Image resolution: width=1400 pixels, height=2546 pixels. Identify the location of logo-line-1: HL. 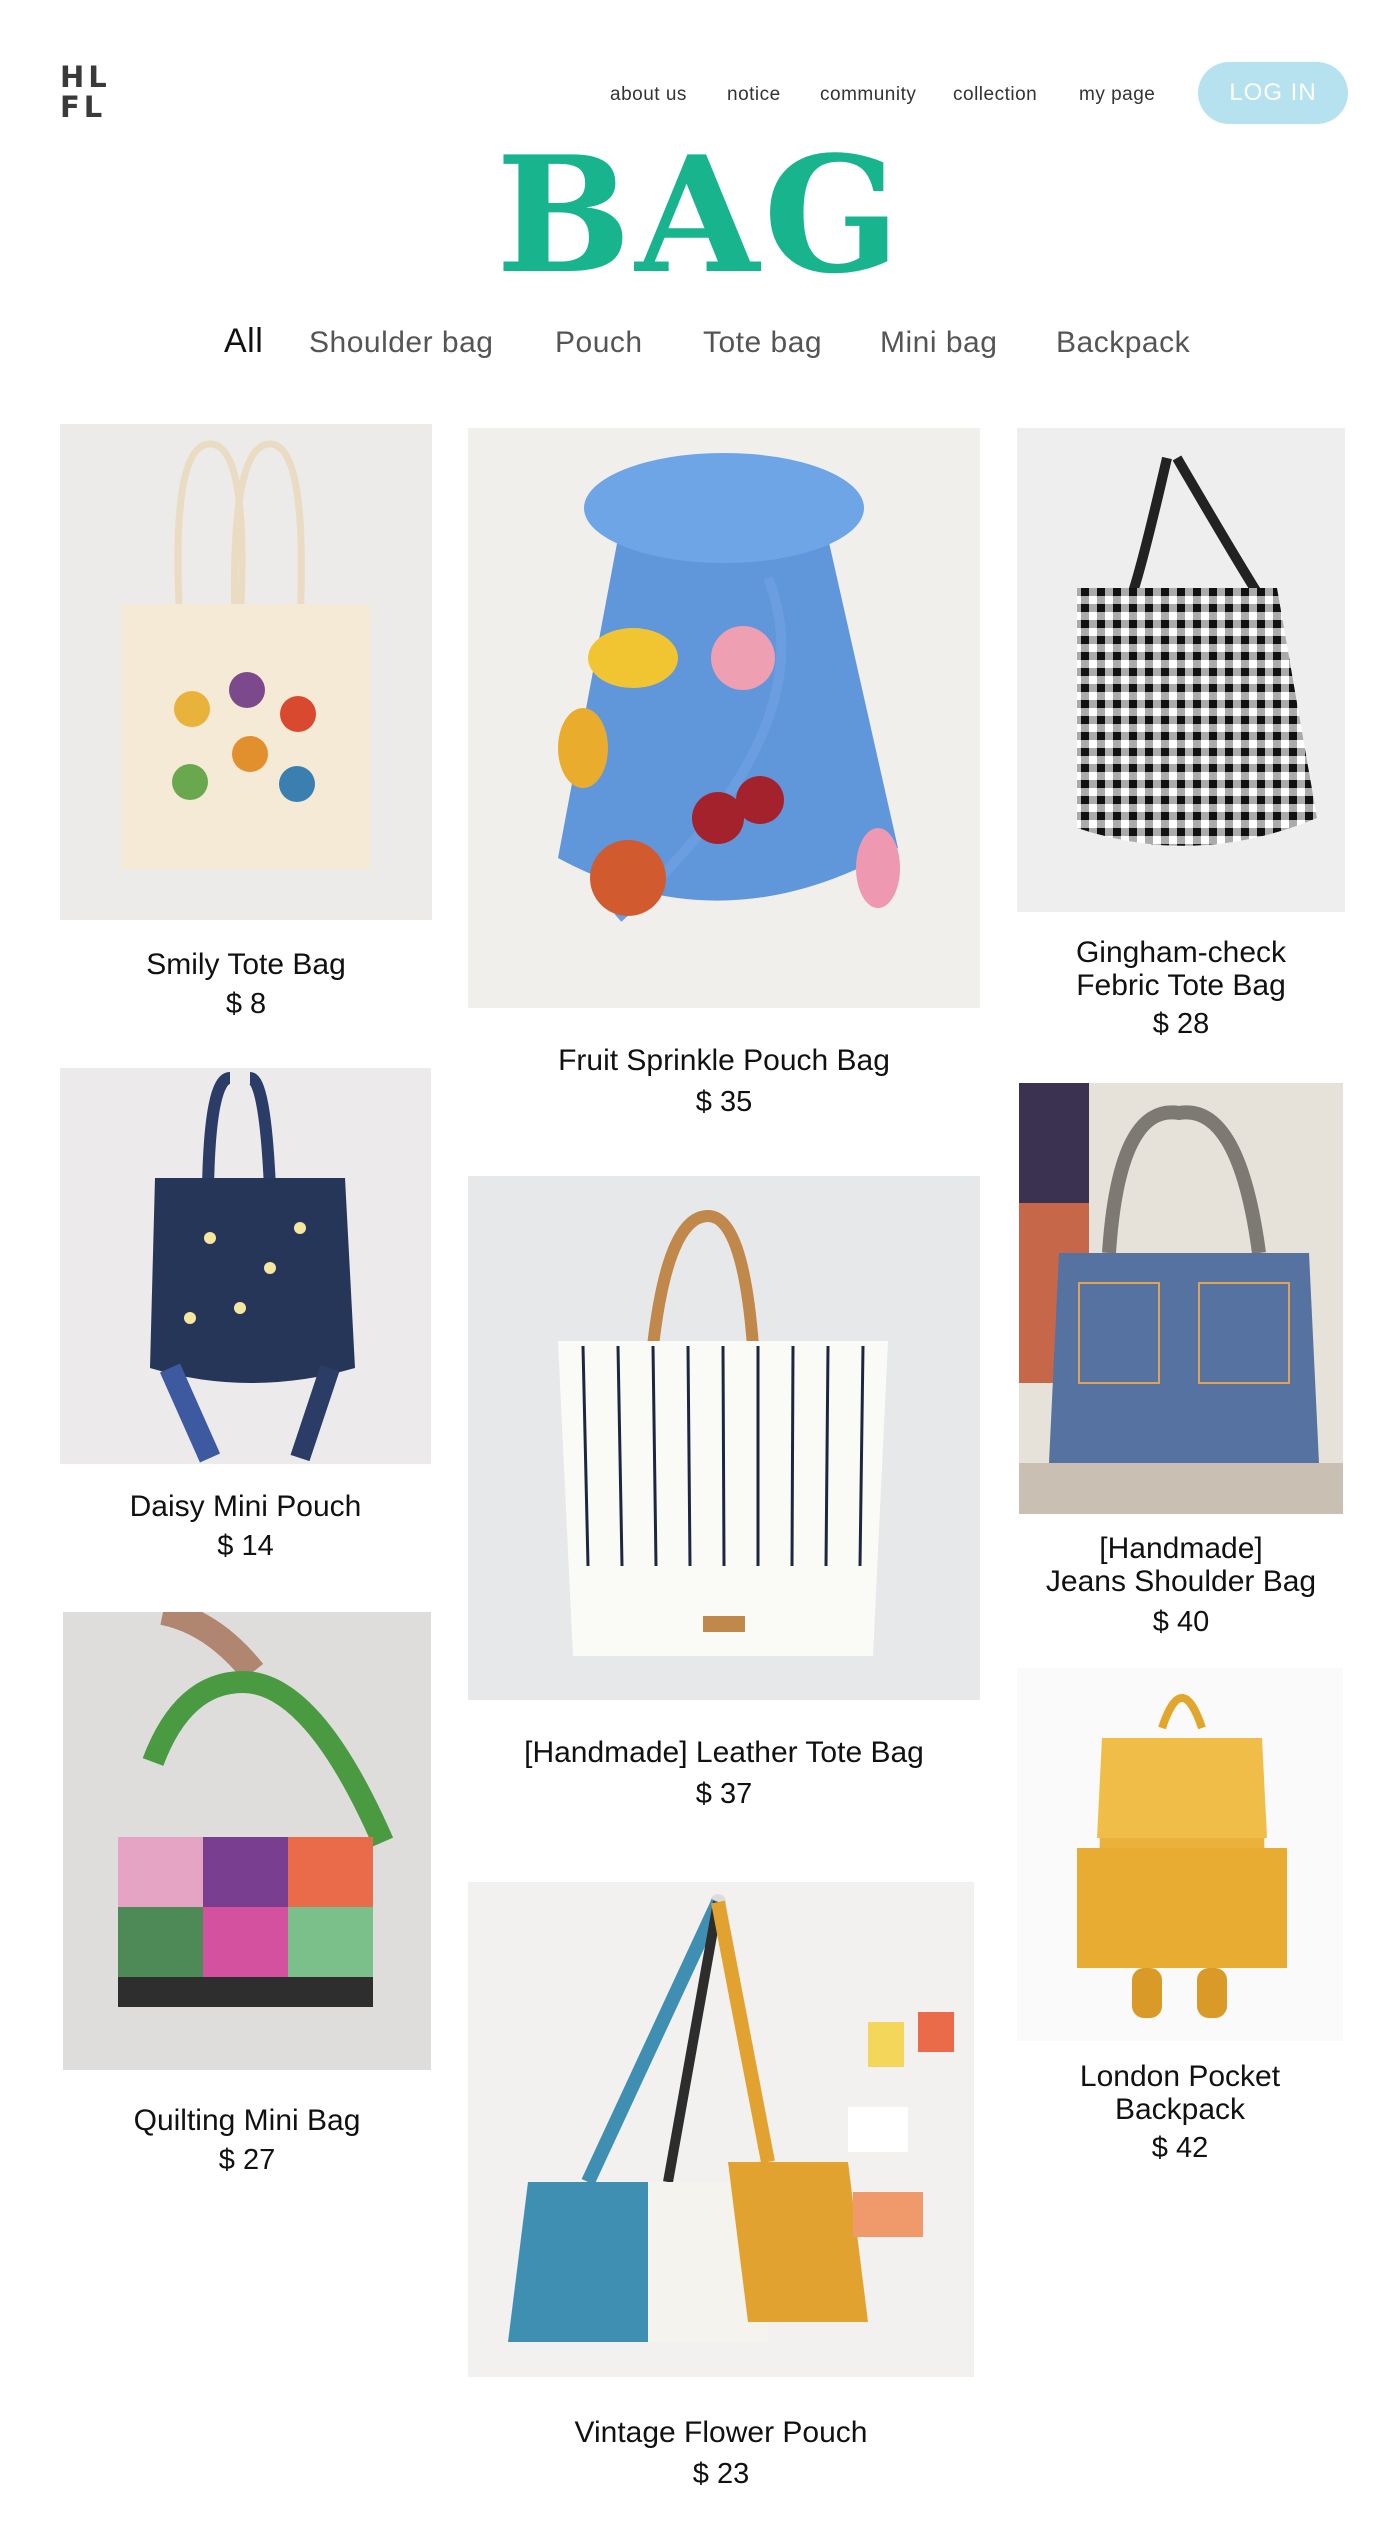
(85, 77).